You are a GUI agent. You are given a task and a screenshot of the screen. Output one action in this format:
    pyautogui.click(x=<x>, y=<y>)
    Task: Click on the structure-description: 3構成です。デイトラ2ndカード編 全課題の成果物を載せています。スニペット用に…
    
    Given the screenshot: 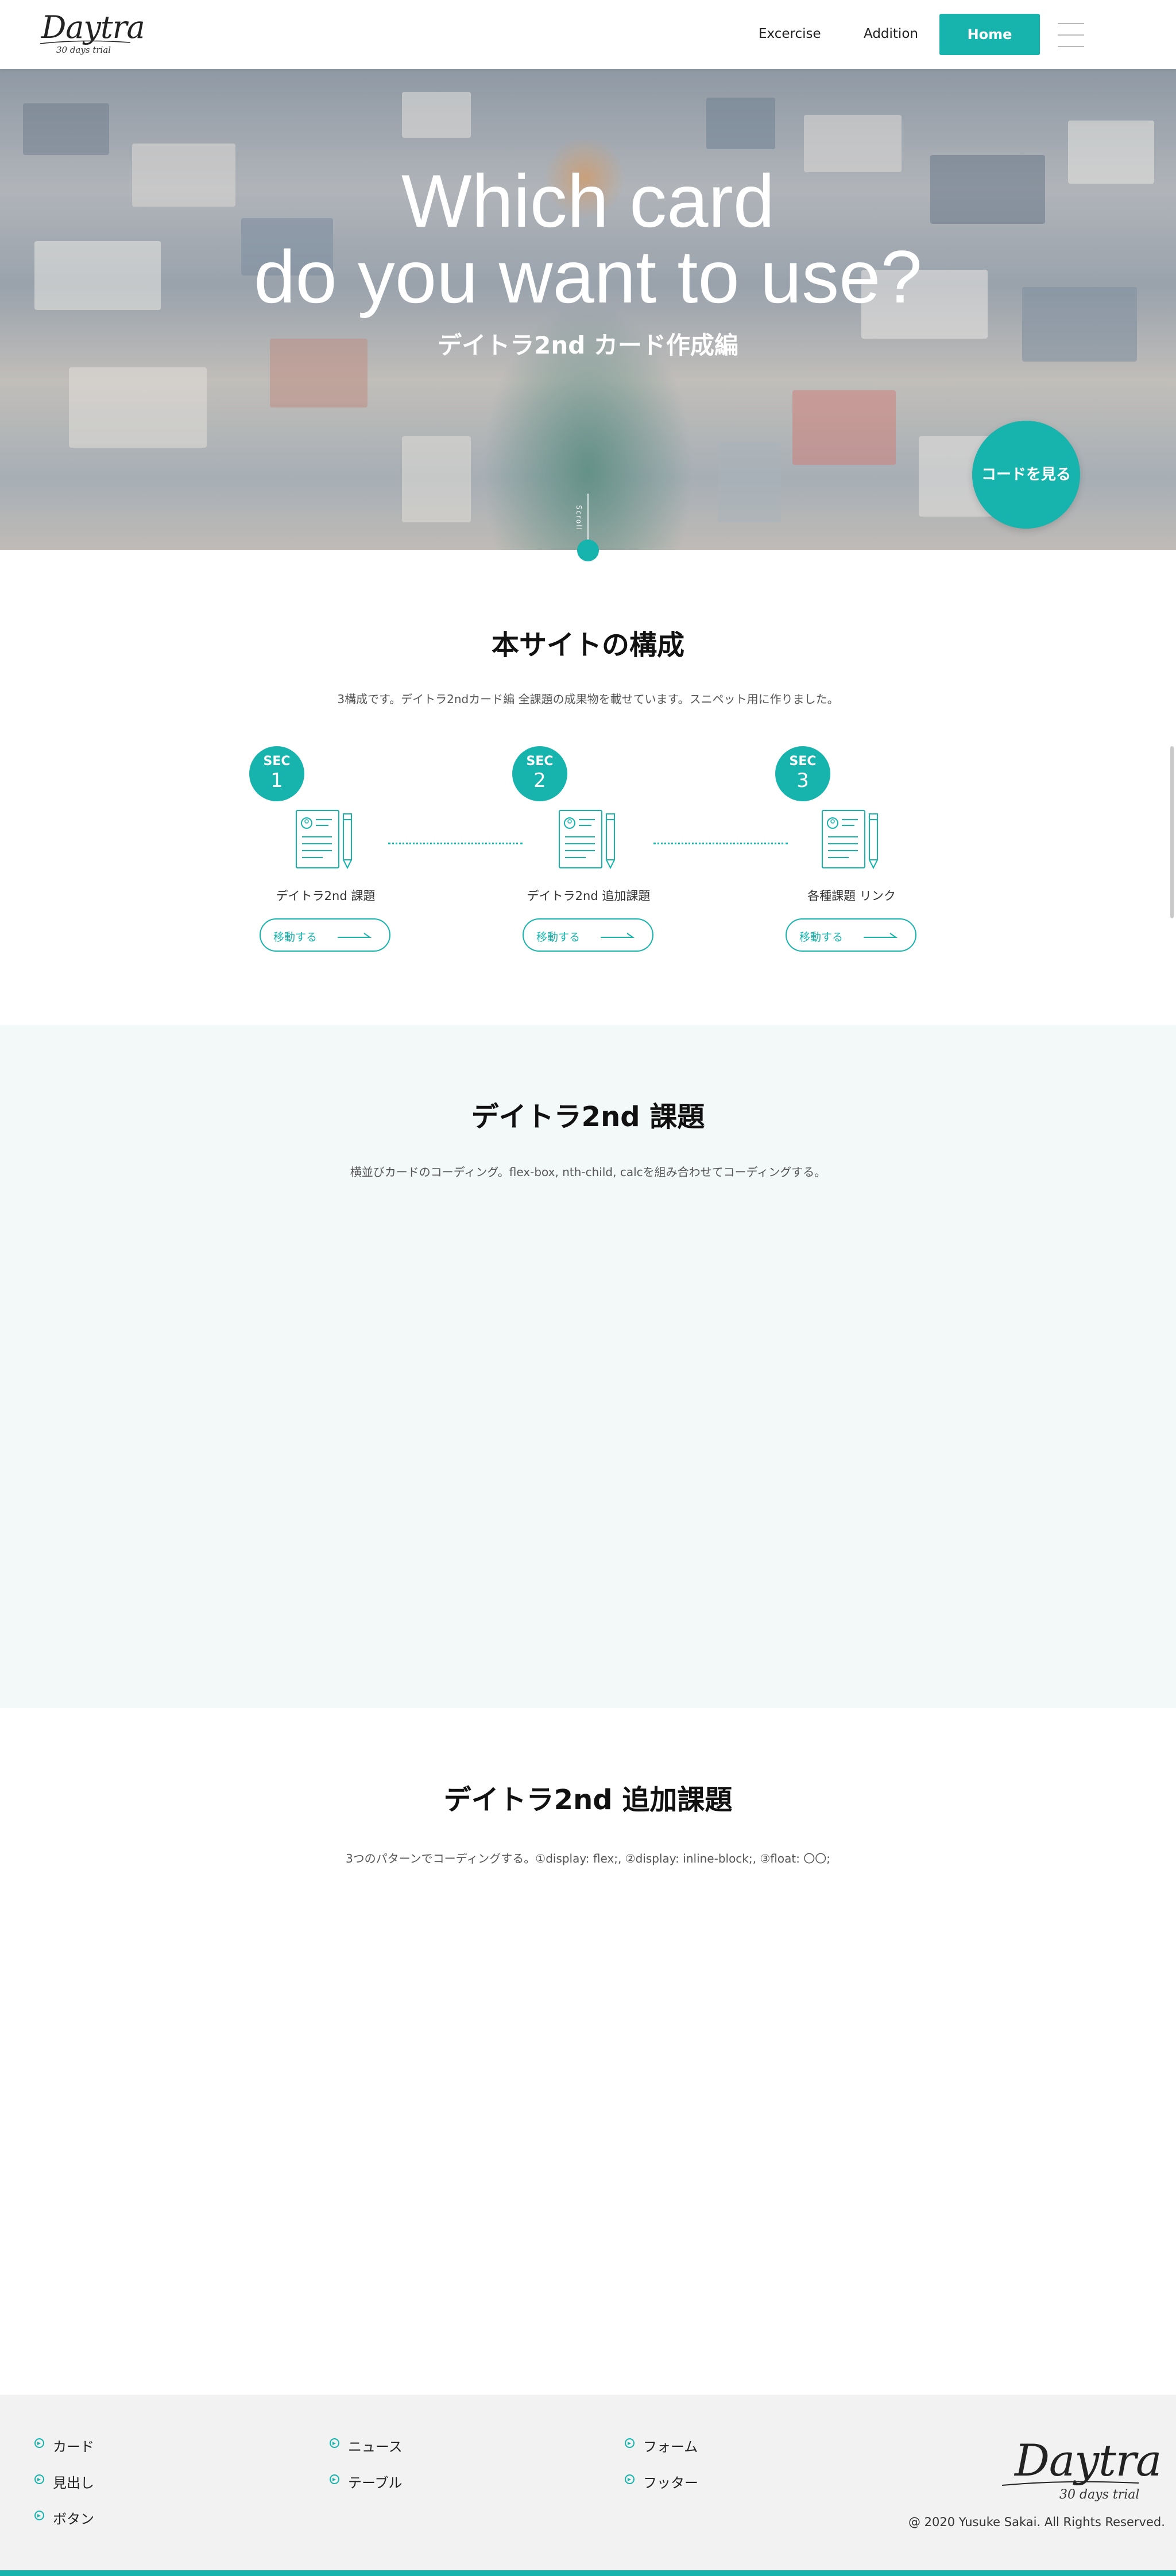 What is the action you would take?
    pyautogui.click(x=588, y=699)
    